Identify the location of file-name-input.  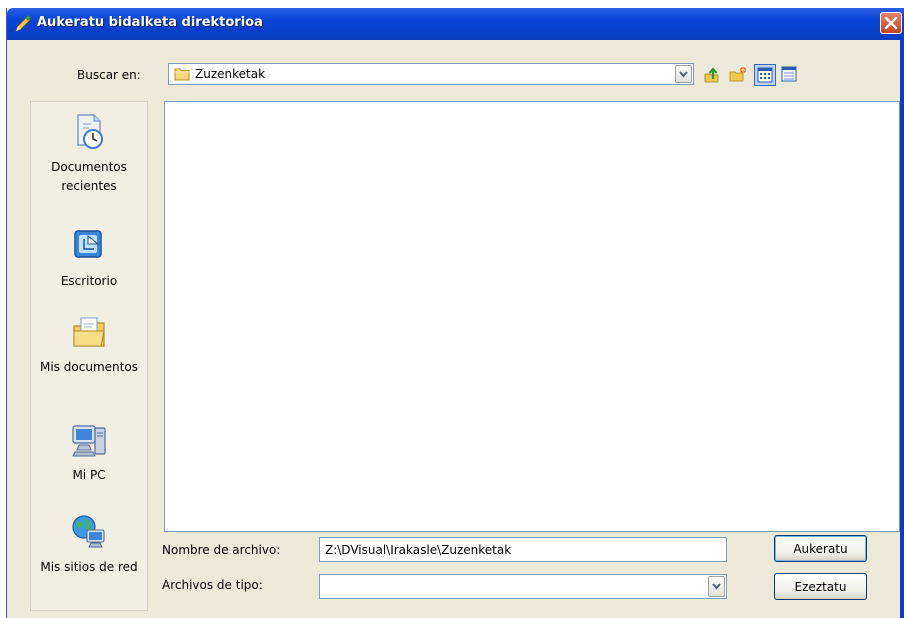
(523, 549).